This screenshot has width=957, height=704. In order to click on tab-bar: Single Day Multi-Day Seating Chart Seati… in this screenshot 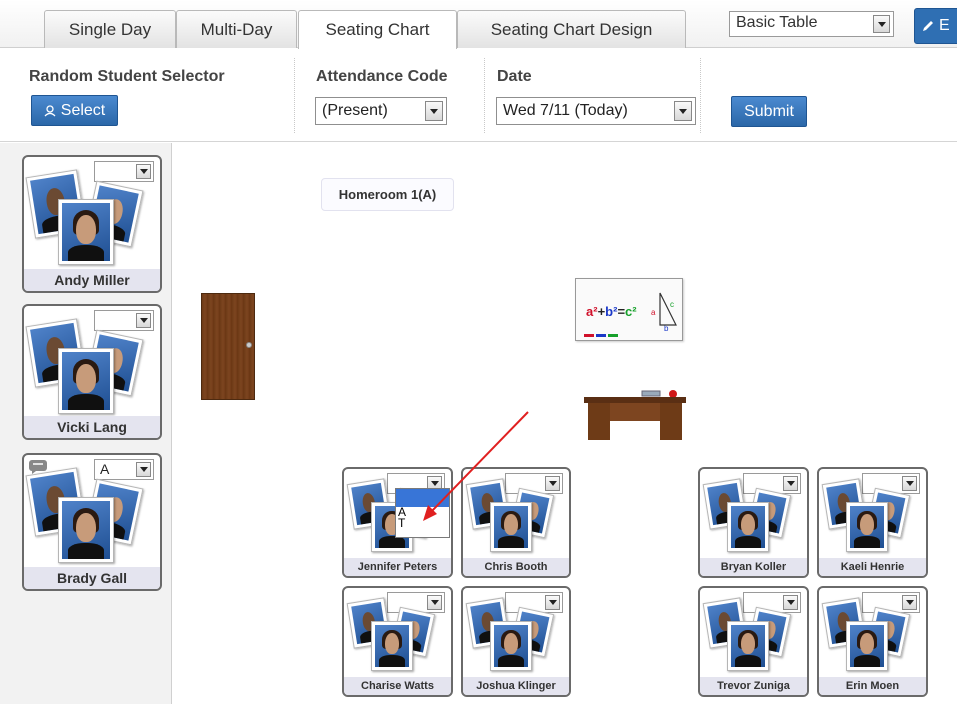, I will do `click(478, 24)`.